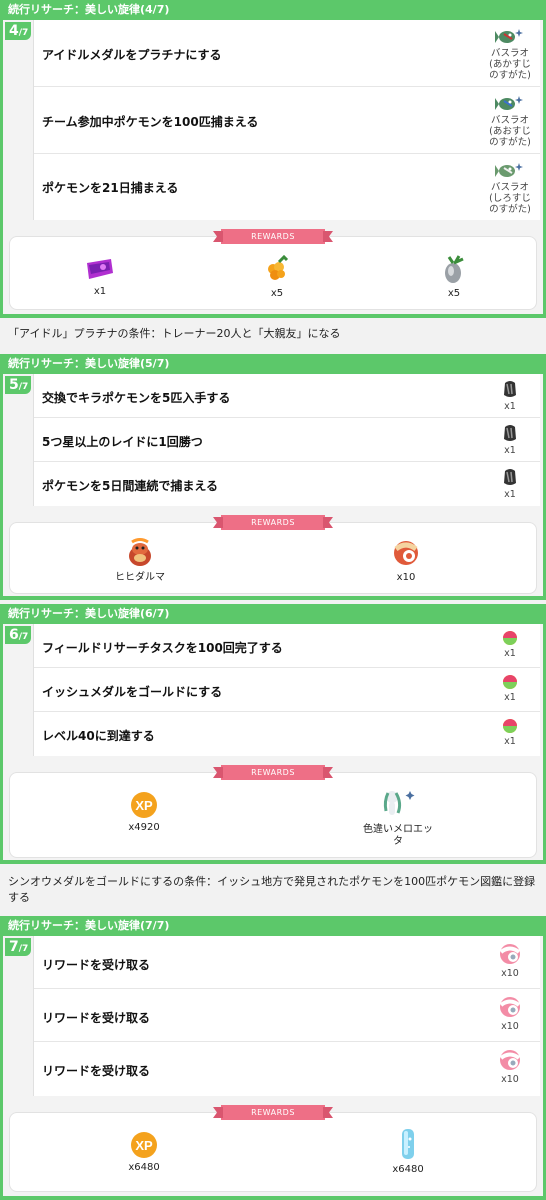 This screenshot has width=546, height=1200. I want to click on task-reward: バスラオ (しろすじ のすがた), so click(510, 187).